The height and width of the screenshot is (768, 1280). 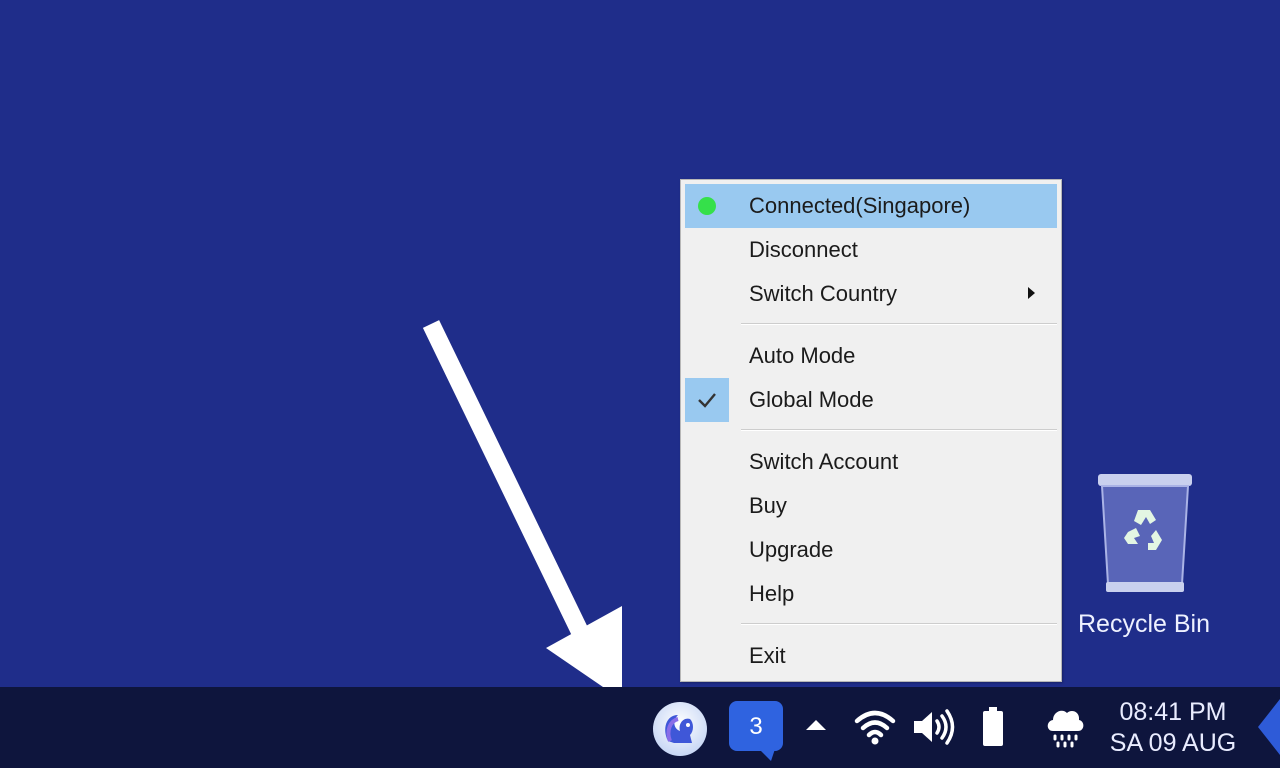 What do you see at coordinates (640, 727) in the screenshot?
I see `taskbar: 3 08:41 PM SA 09 AUG` at bounding box center [640, 727].